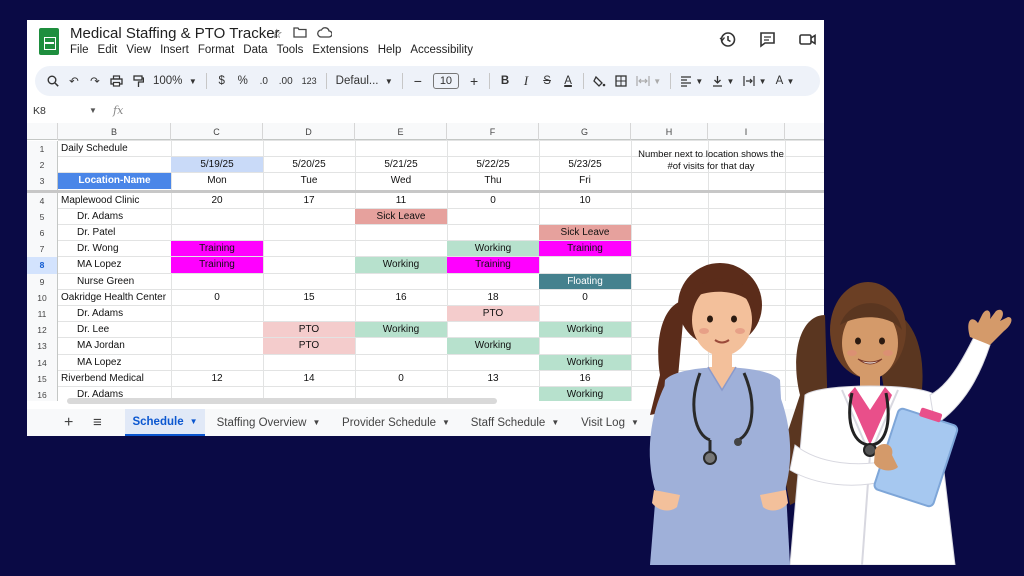  What do you see at coordinates (217, 165) in the screenshot?
I see `date-cell: 5/19/25` at bounding box center [217, 165].